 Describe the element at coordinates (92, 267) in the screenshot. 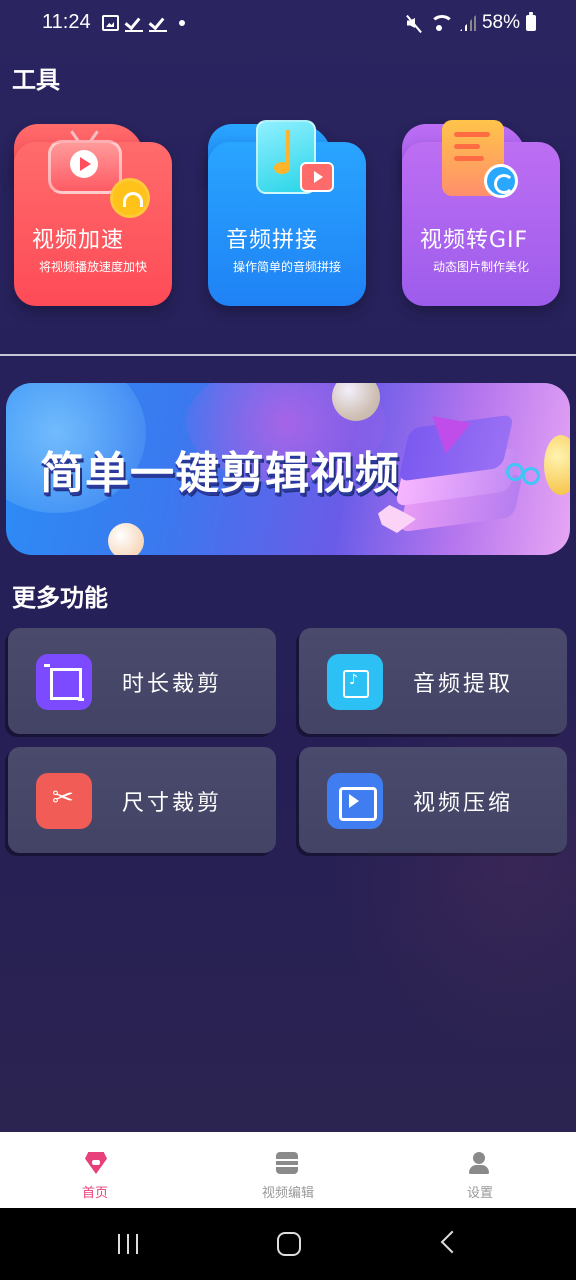

I see `tool-subtitle: 将视频播放速度加快` at that location.